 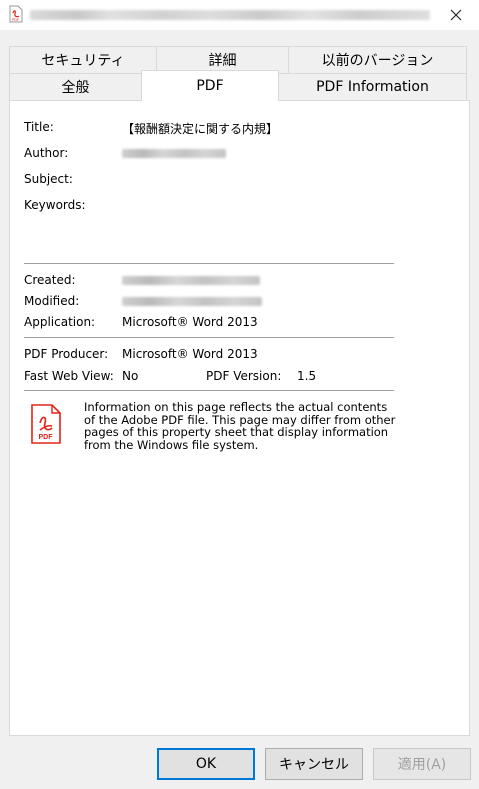 I want to click on modified-value-redacted, so click(x=192, y=301).